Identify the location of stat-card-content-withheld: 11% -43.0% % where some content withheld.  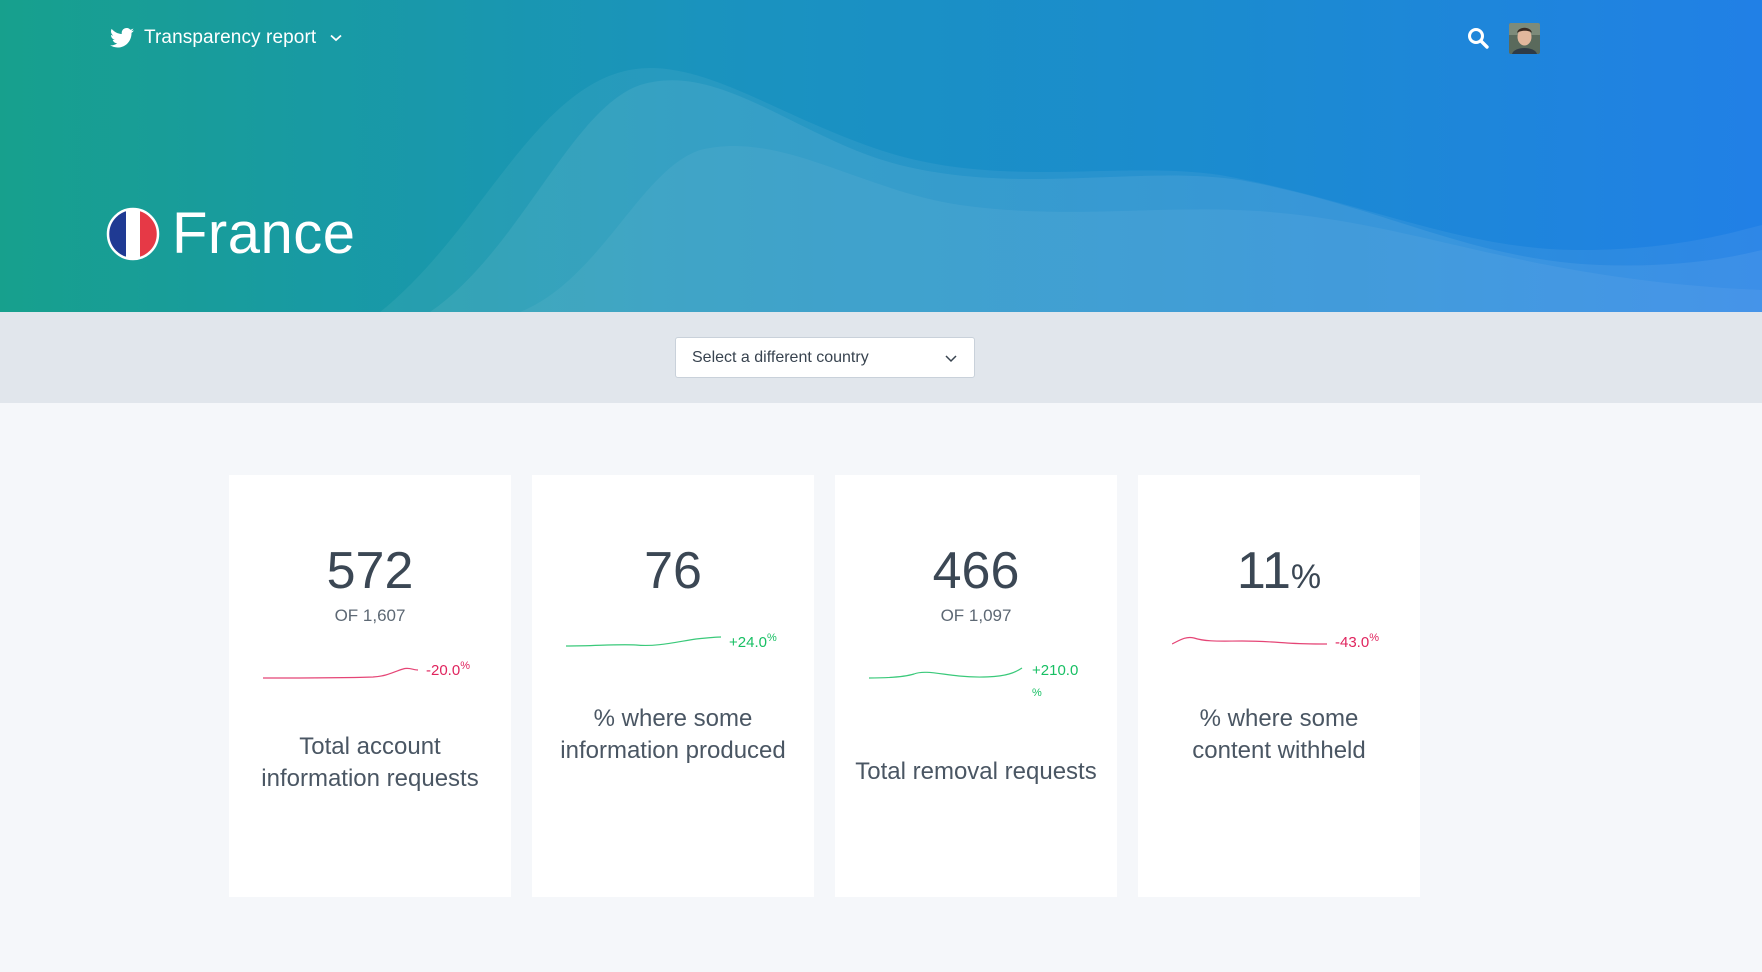
(1279, 686).